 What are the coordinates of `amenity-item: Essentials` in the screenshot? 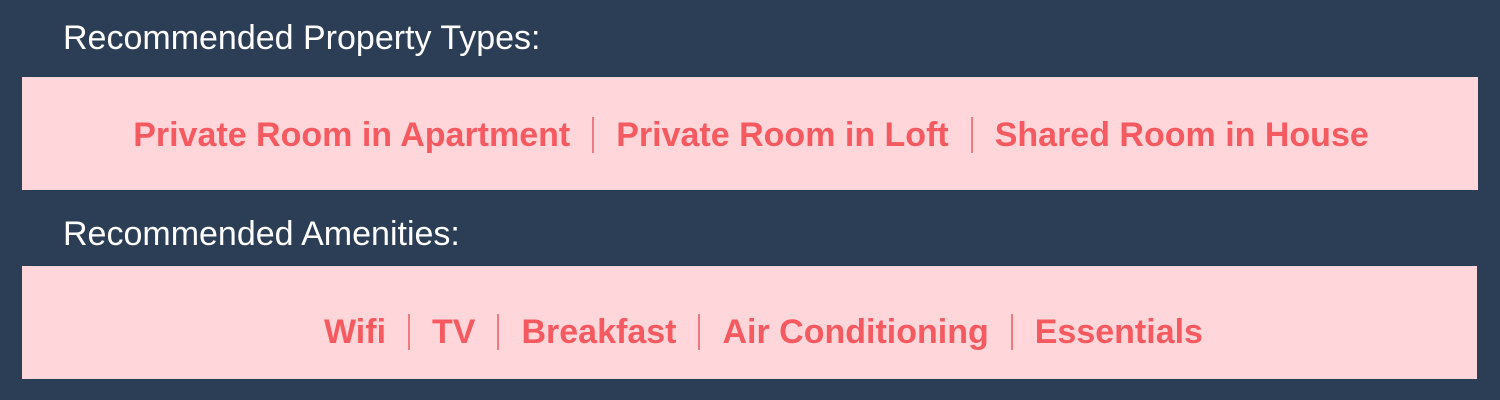 It's located at (1119, 332).